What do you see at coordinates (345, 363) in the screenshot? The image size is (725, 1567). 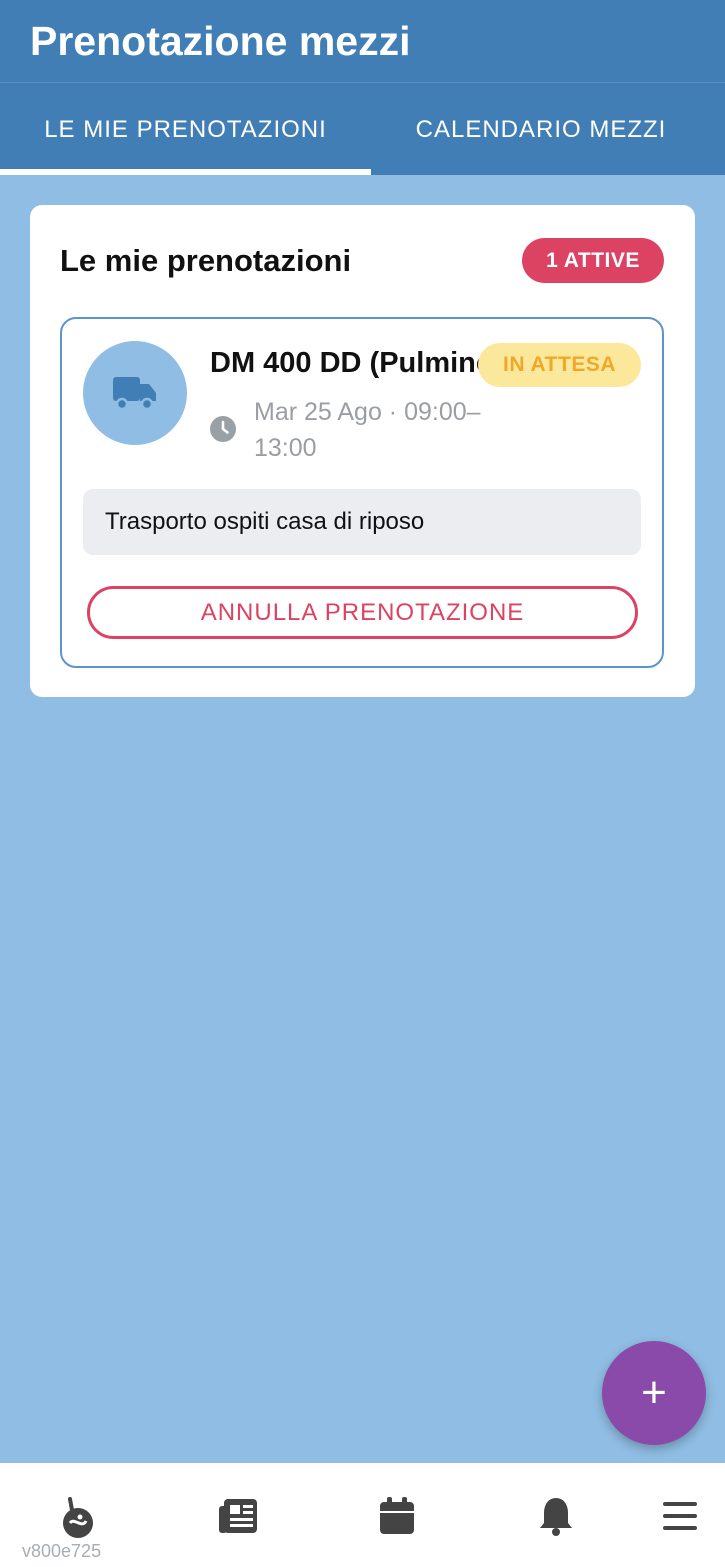 I see `vehicle-name: DM 400 DD (Pulmino)` at bounding box center [345, 363].